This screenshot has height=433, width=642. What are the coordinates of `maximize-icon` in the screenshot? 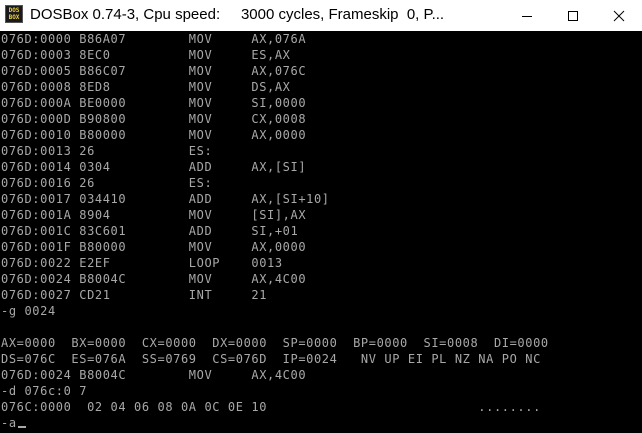 It's located at (573, 15).